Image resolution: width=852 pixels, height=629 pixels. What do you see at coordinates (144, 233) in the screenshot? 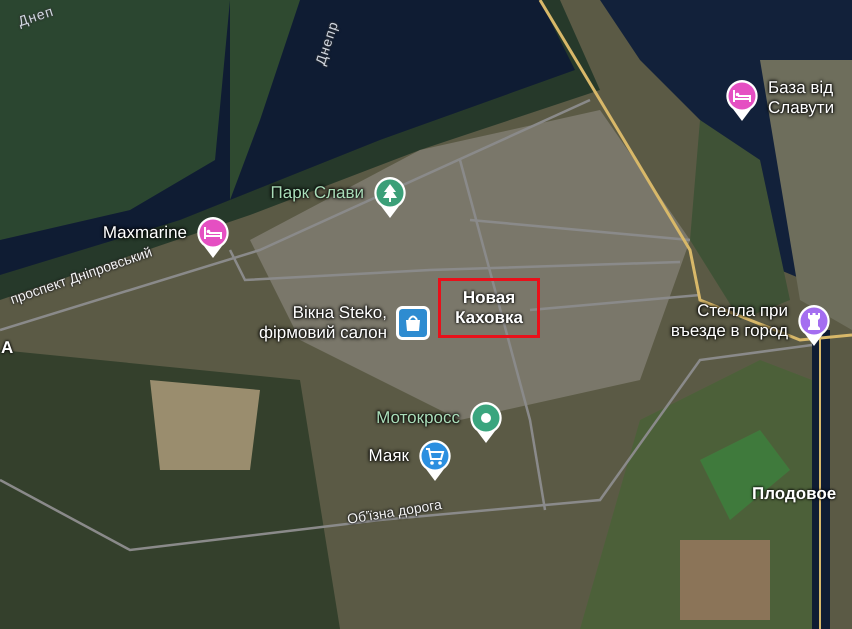
I see `place-label: Maxmarine` at bounding box center [144, 233].